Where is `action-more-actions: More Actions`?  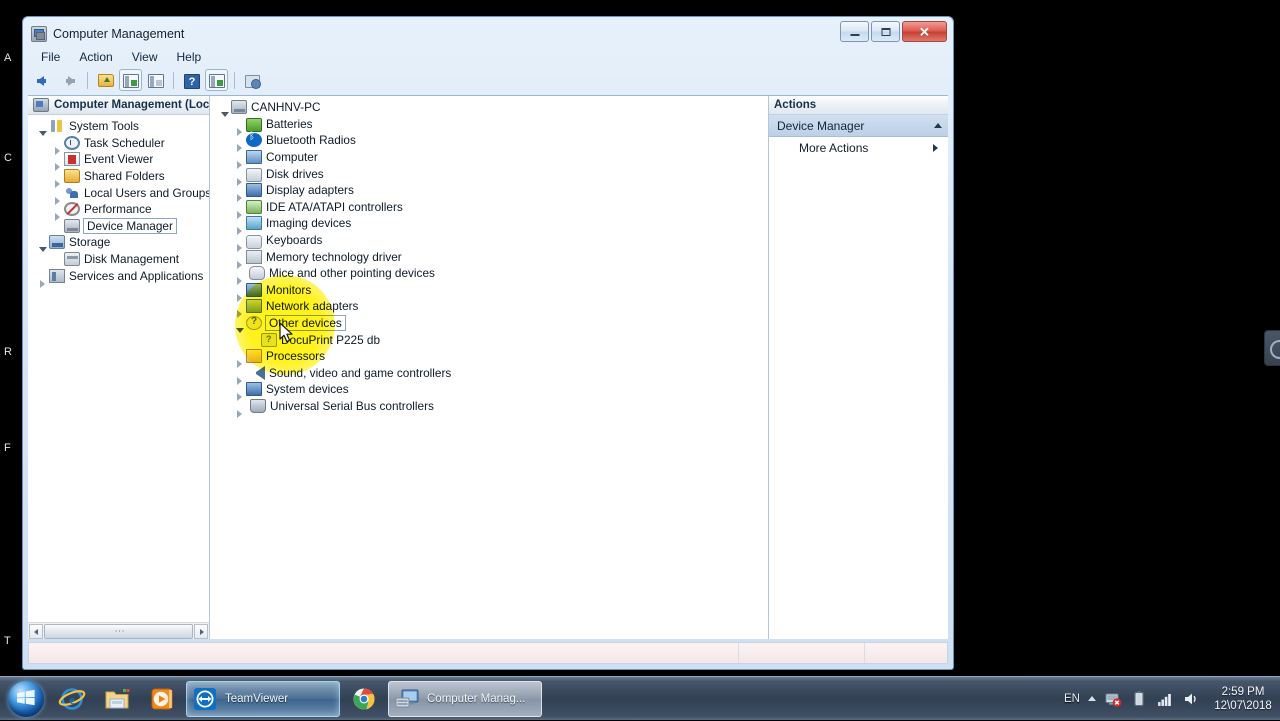 action-more-actions: More Actions is located at coordinates (858, 148).